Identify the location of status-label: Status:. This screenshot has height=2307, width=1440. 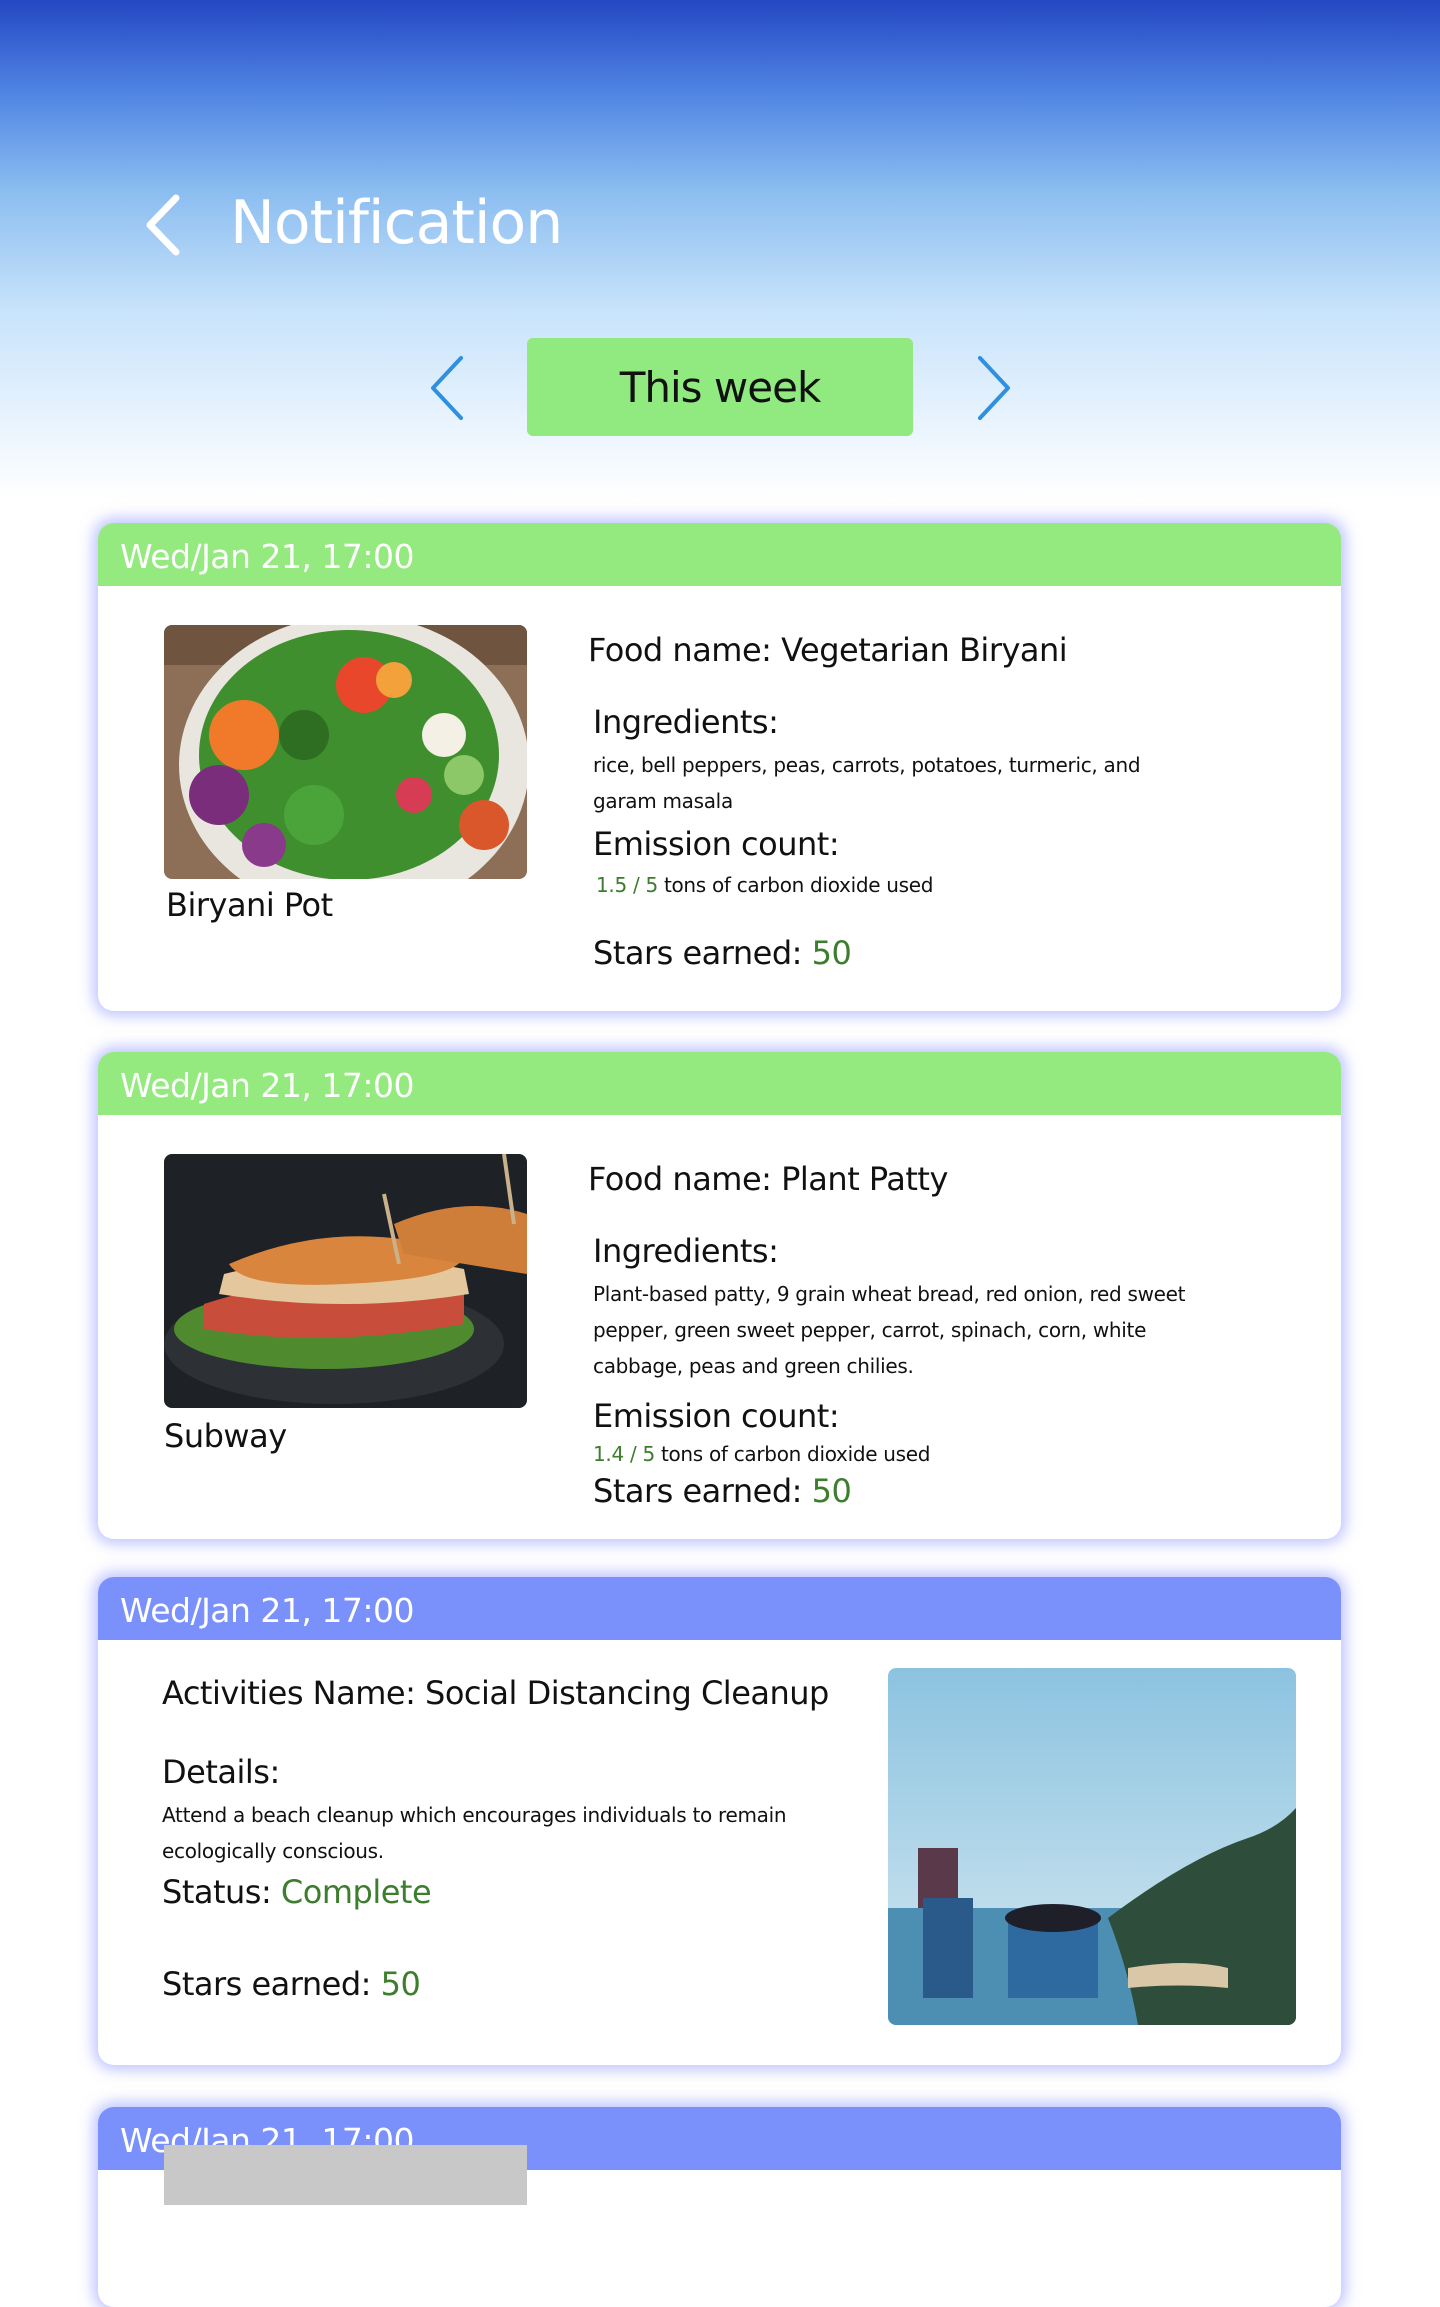
(221, 1892).